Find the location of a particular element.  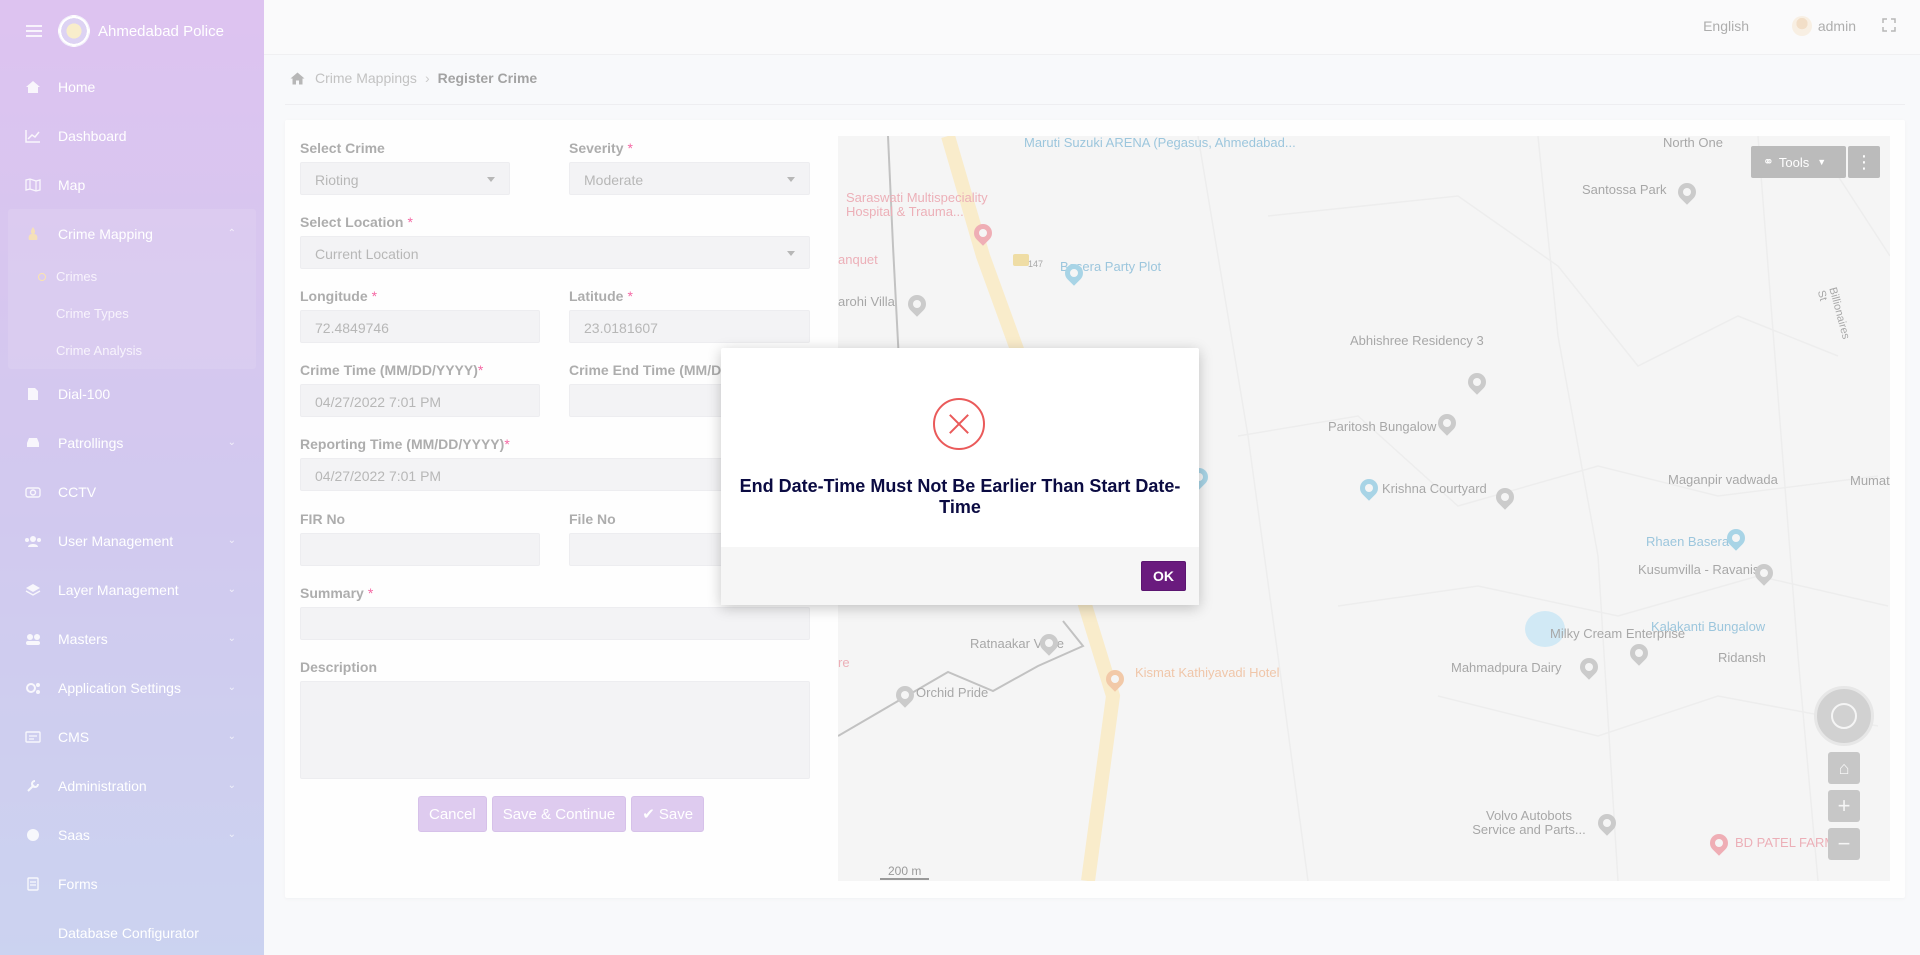

dialog-footer: OK is located at coordinates (960, 576).